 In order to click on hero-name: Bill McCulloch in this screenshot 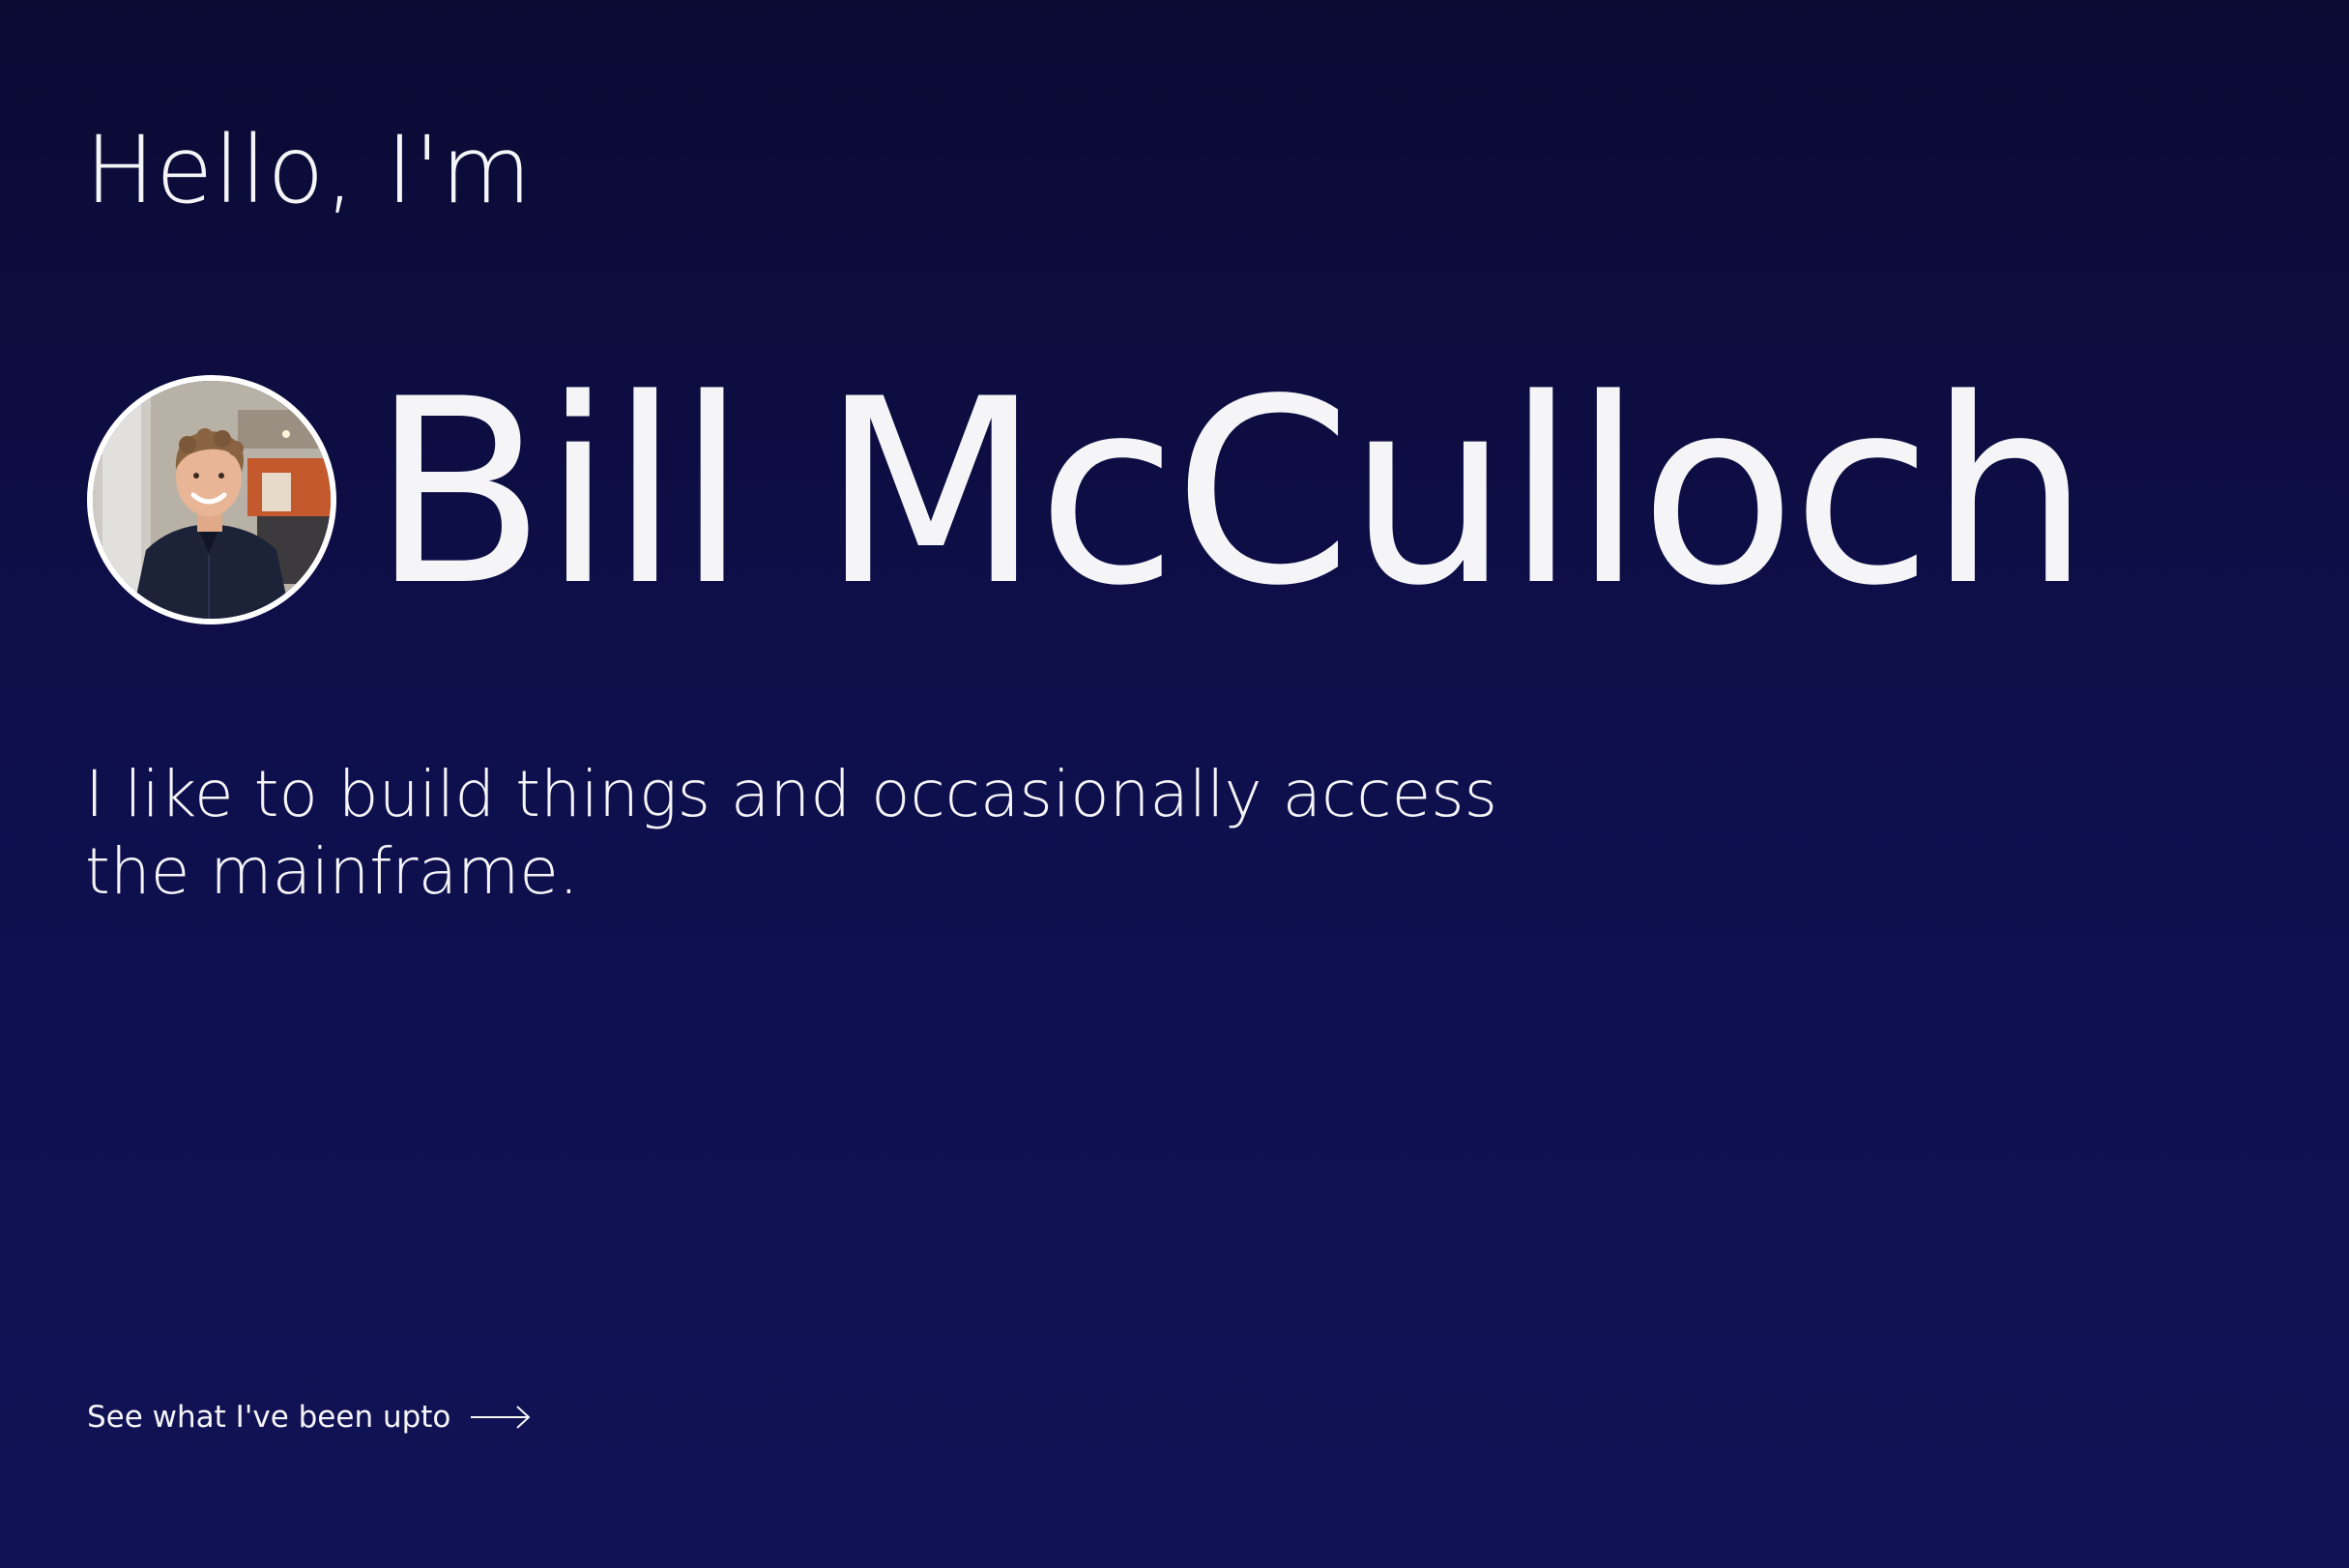, I will do `click(1230, 493)`.